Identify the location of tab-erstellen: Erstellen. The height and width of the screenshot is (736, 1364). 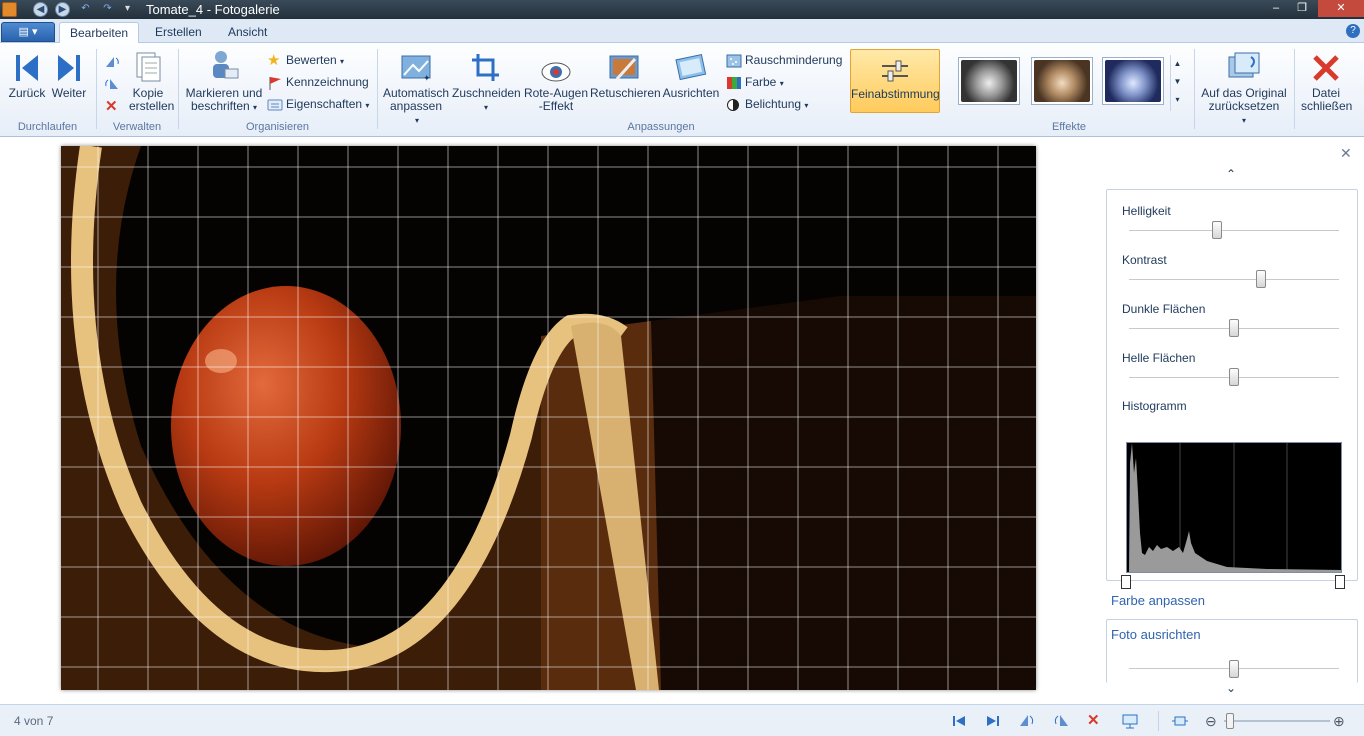
(178, 33).